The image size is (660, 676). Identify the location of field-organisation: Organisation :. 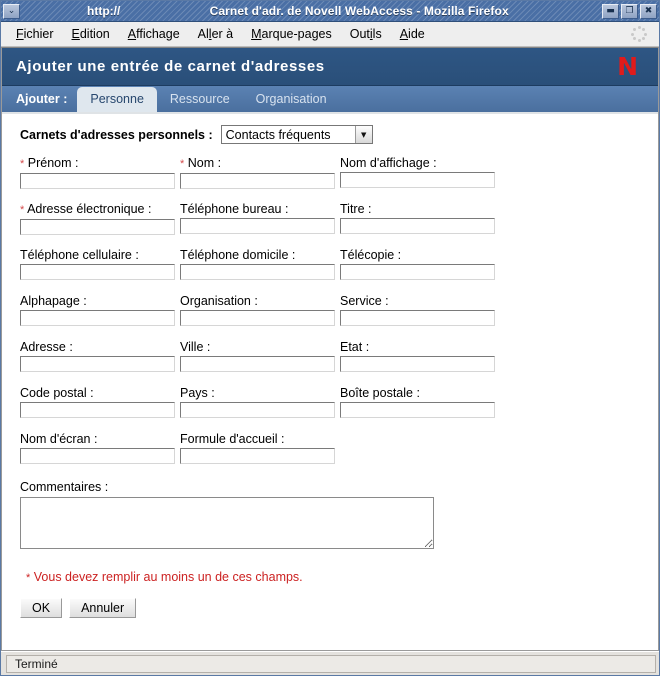
(260, 311).